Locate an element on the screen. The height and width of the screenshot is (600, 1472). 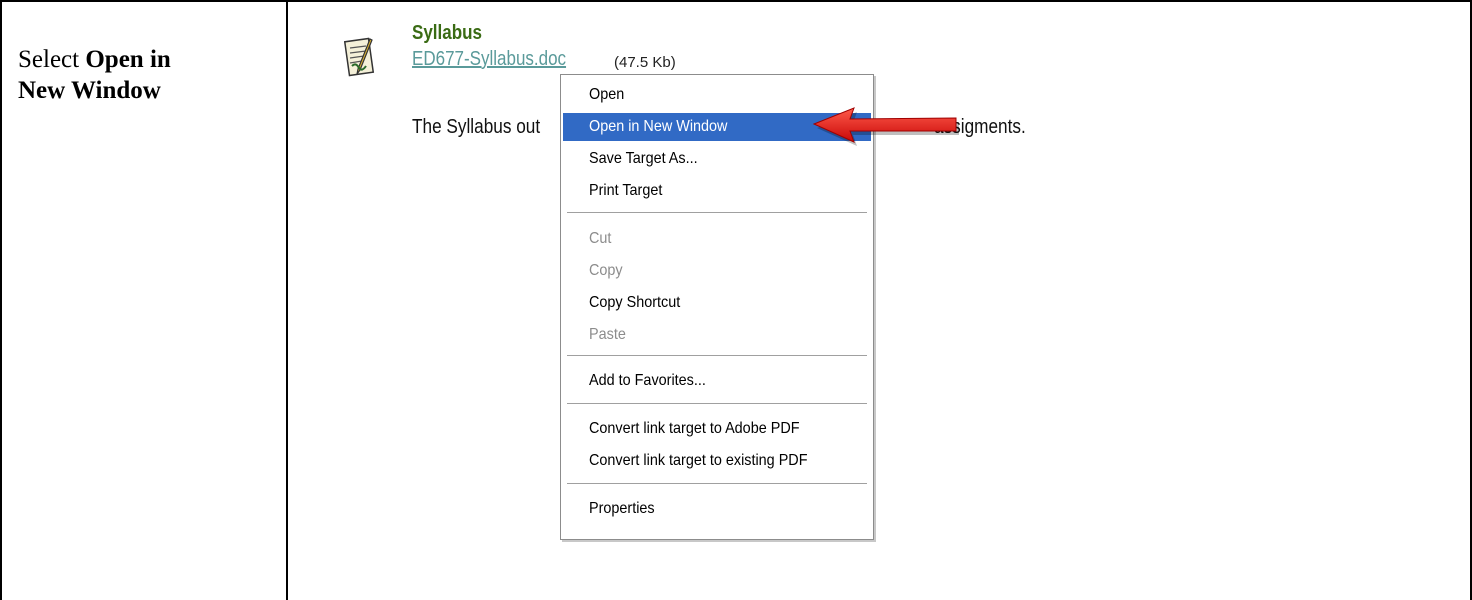
red-arrow-icon is located at coordinates (885, 129).